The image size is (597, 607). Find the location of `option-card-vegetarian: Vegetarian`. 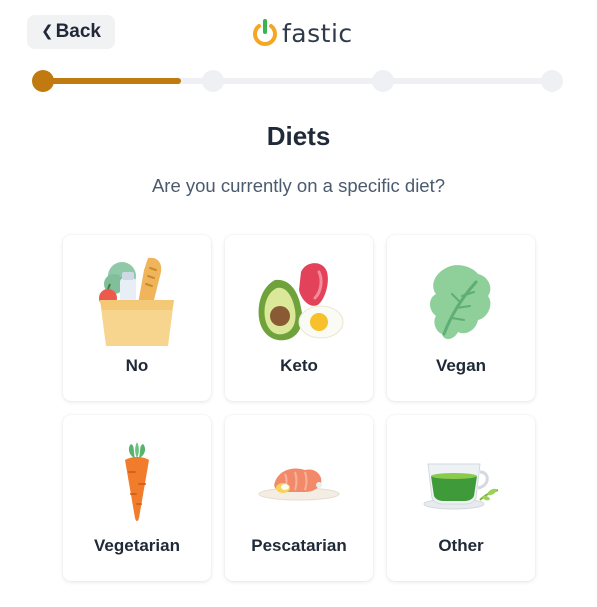

option-card-vegetarian: Vegetarian is located at coordinates (137, 498).